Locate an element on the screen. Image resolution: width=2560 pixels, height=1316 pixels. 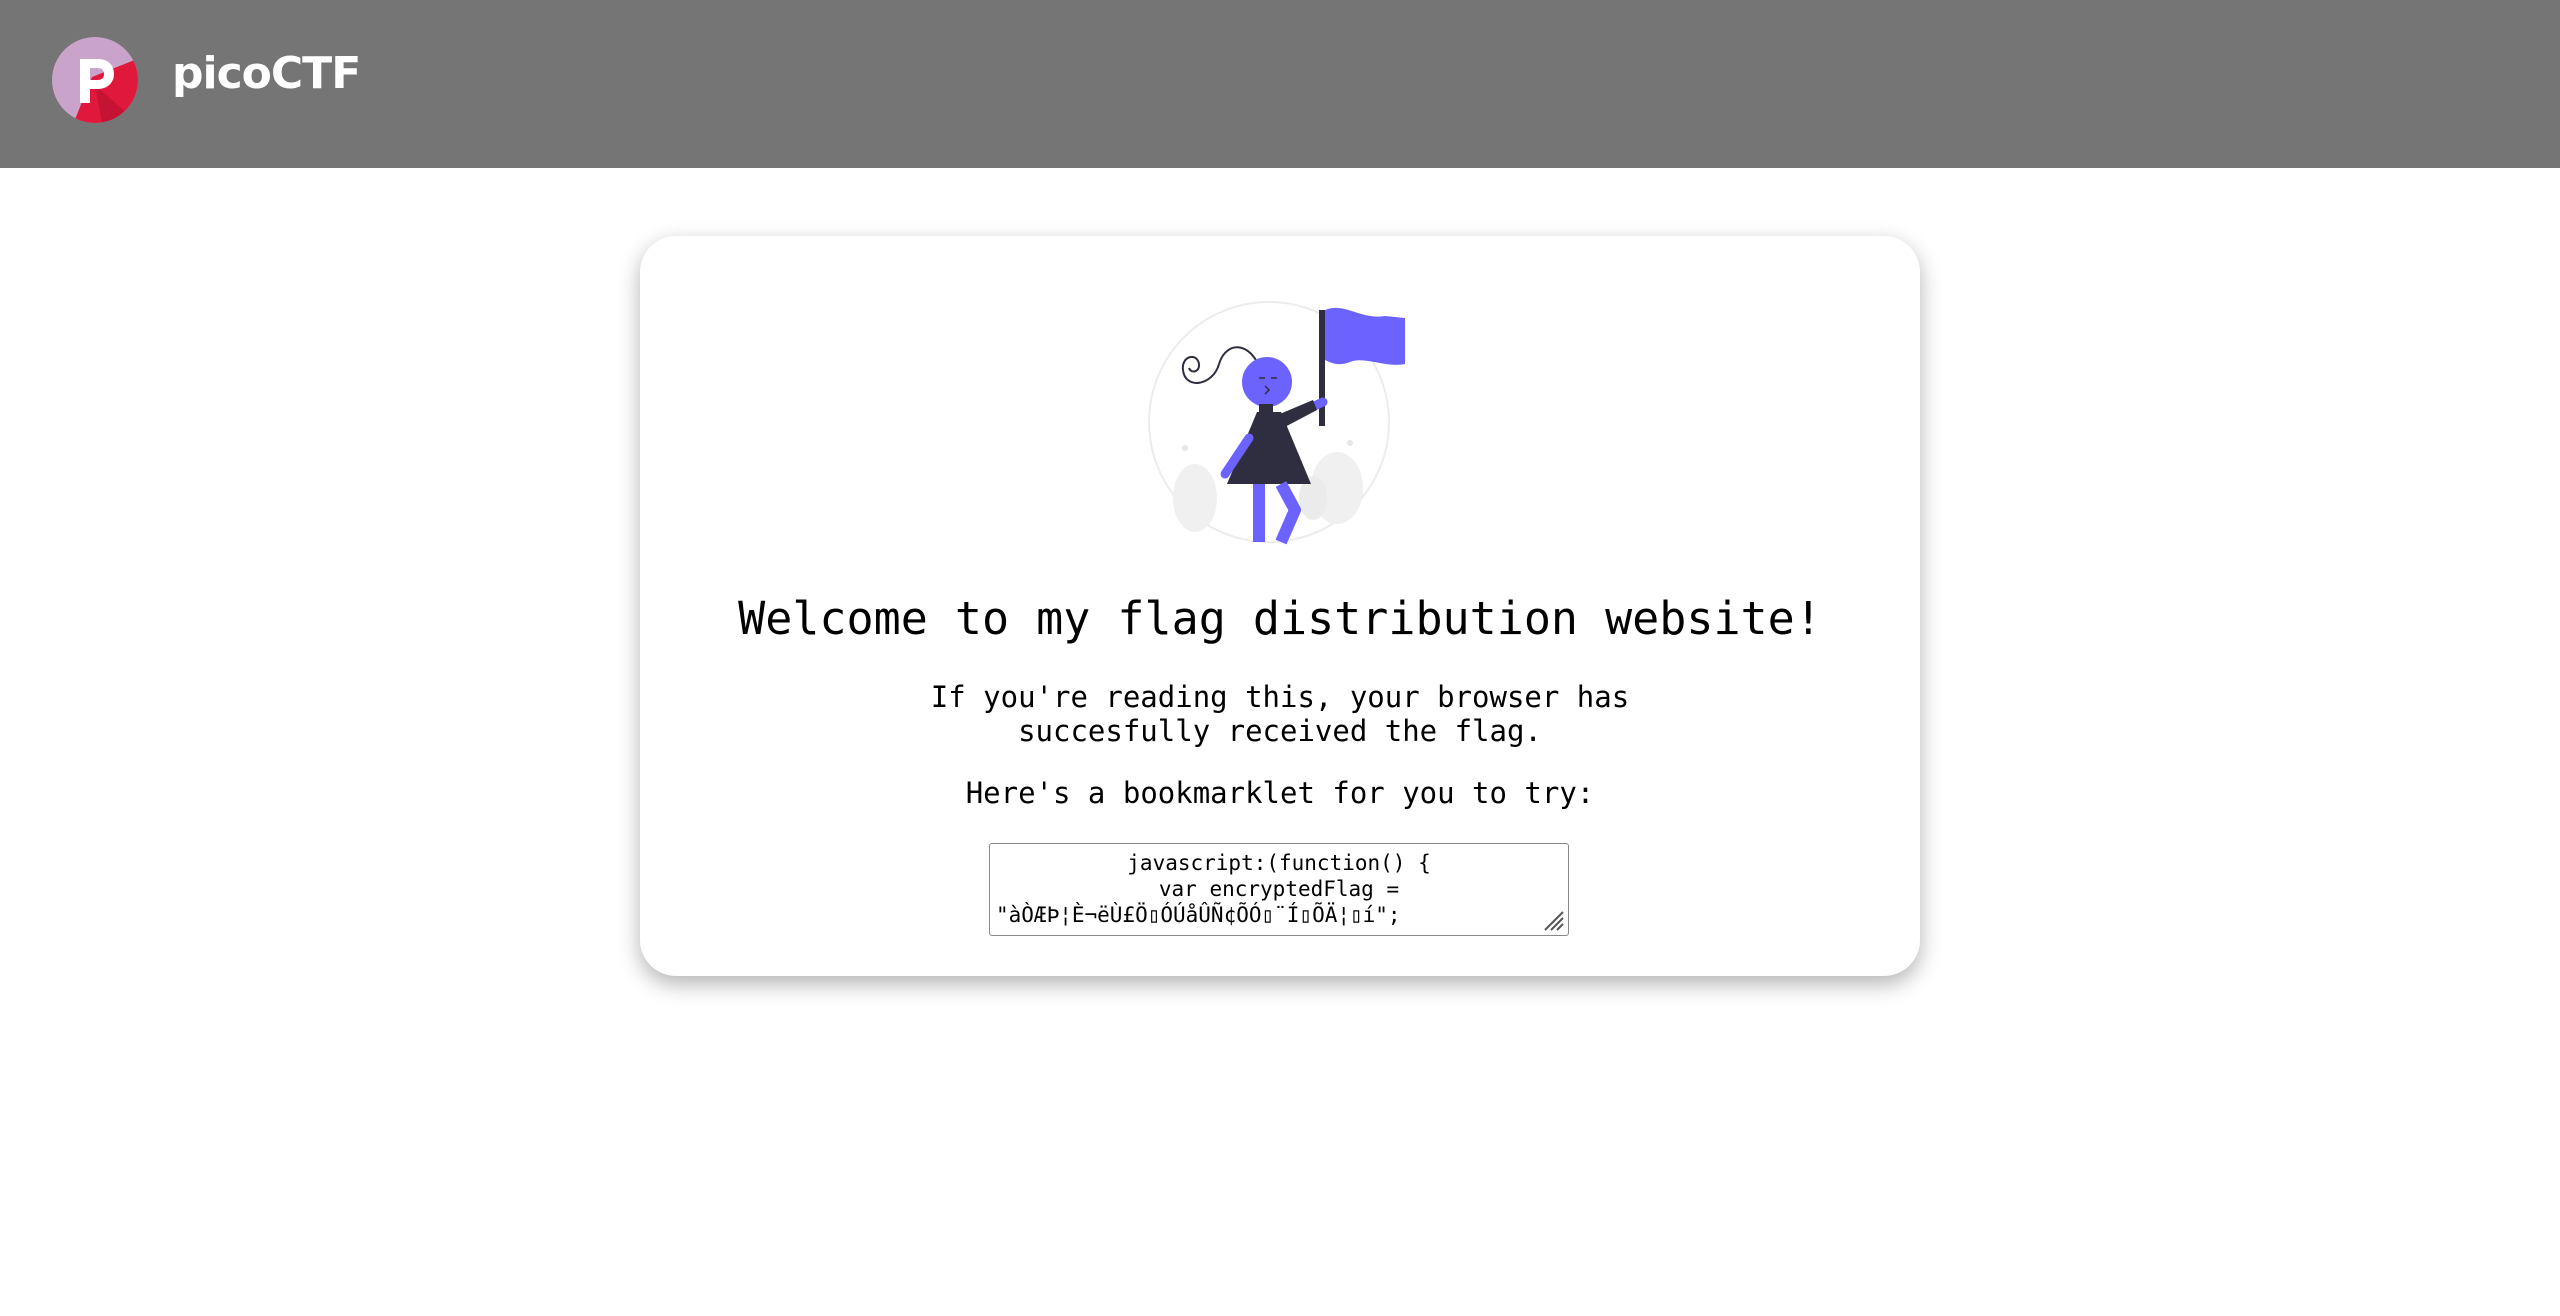
code-line: var encryptedFlag = is located at coordinates (1279, 889).